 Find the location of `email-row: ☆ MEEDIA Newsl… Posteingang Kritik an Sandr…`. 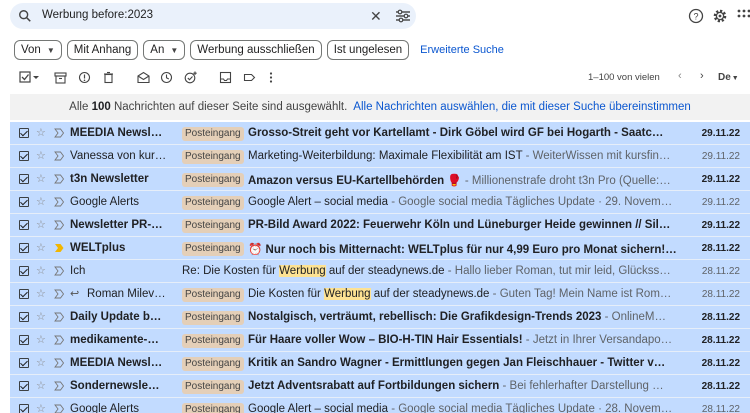

email-row: ☆ MEEDIA Newsl… Posteingang Kritik an Sandr… is located at coordinates (380, 363).